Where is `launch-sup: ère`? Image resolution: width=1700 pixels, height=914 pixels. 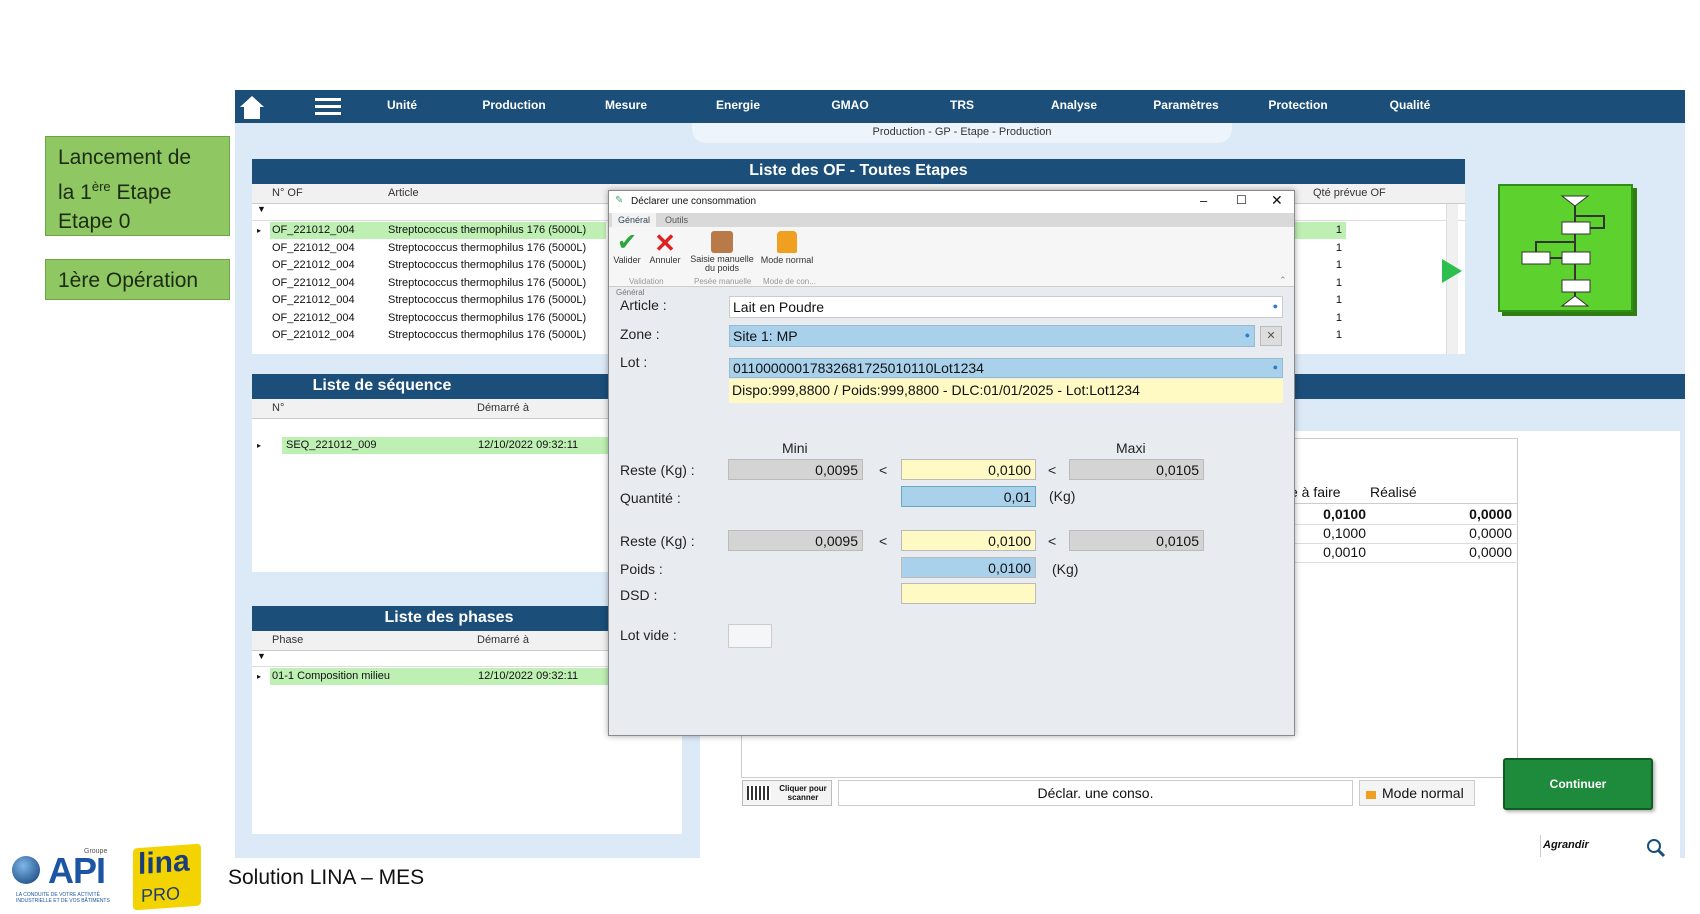 launch-sup: ère is located at coordinates (101, 186).